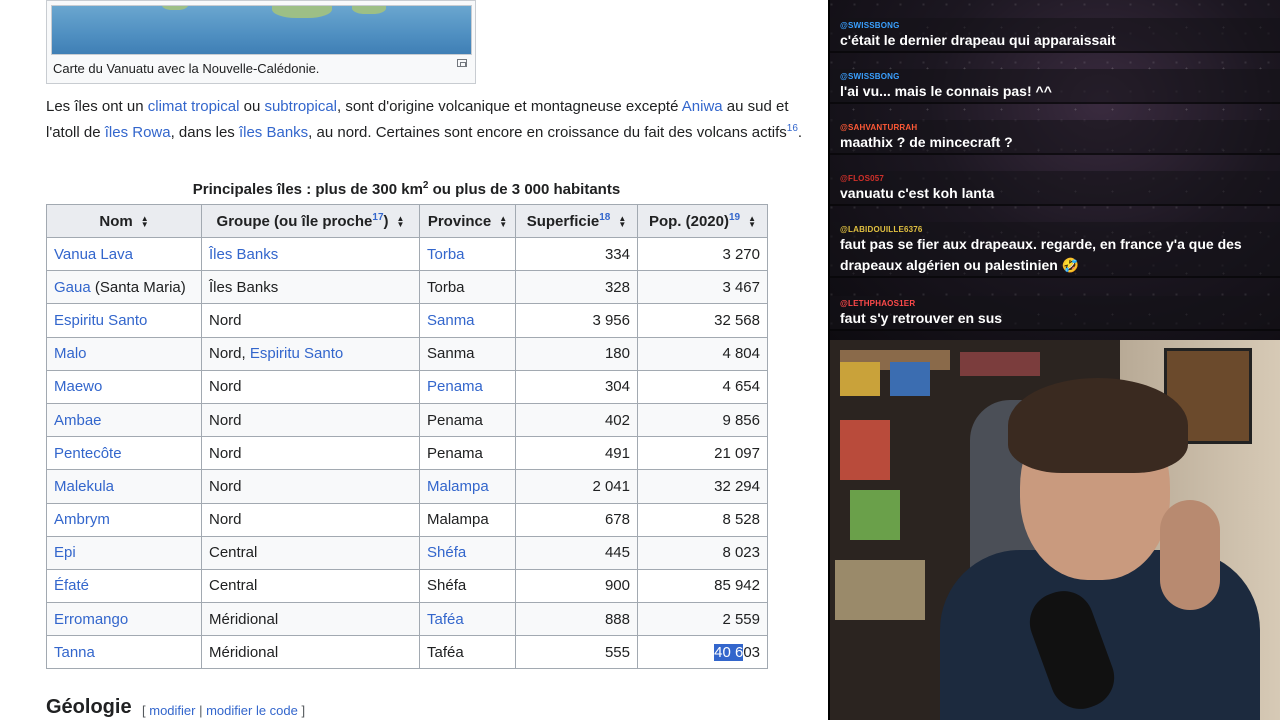 The image size is (1280, 720). What do you see at coordinates (78, 420) in the screenshot?
I see `island-link: Ambae` at bounding box center [78, 420].